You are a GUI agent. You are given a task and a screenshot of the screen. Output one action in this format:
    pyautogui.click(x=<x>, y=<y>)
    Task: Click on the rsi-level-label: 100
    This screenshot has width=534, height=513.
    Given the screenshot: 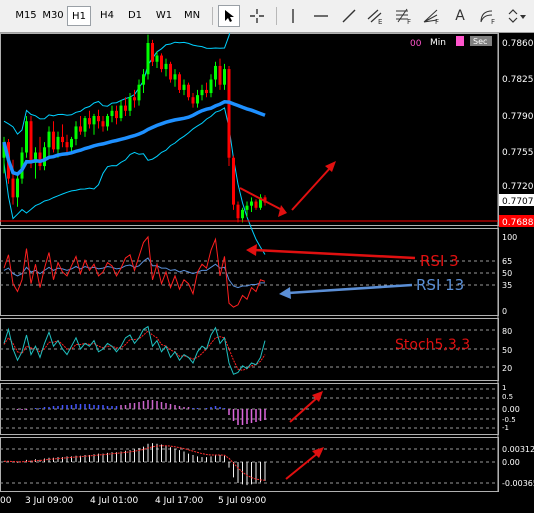 What is the action you would take?
    pyautogui.click(x=509, y=237)
    